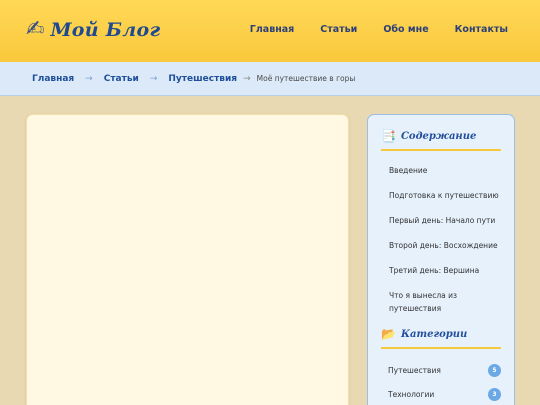 The height and width of the screenshot is (405, 540). What do you see at coordinates (388, 334) in the screenshot?
I see `folder-icon: 📂` at bounding box center [388, 334].